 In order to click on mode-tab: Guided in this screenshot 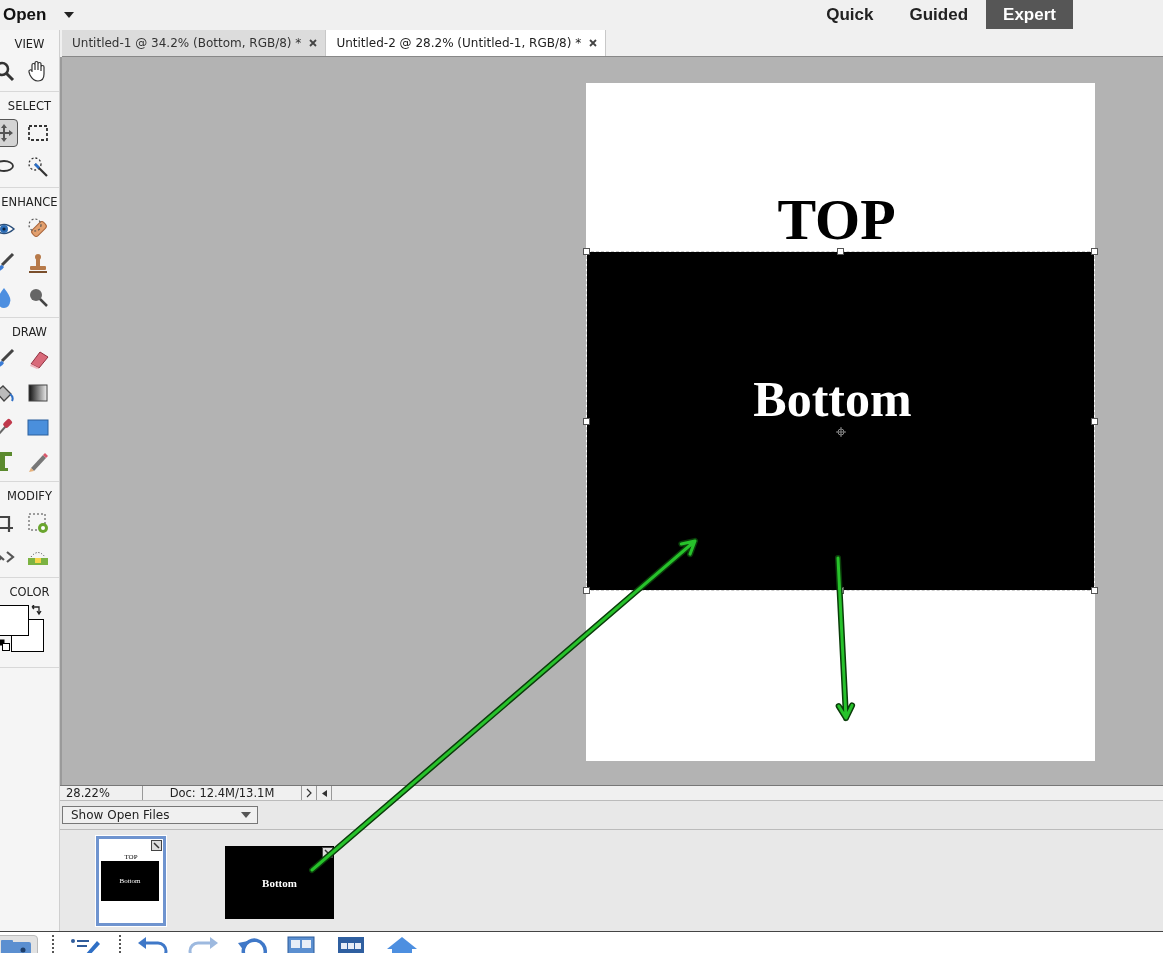, I will do `click(939, 14)`.